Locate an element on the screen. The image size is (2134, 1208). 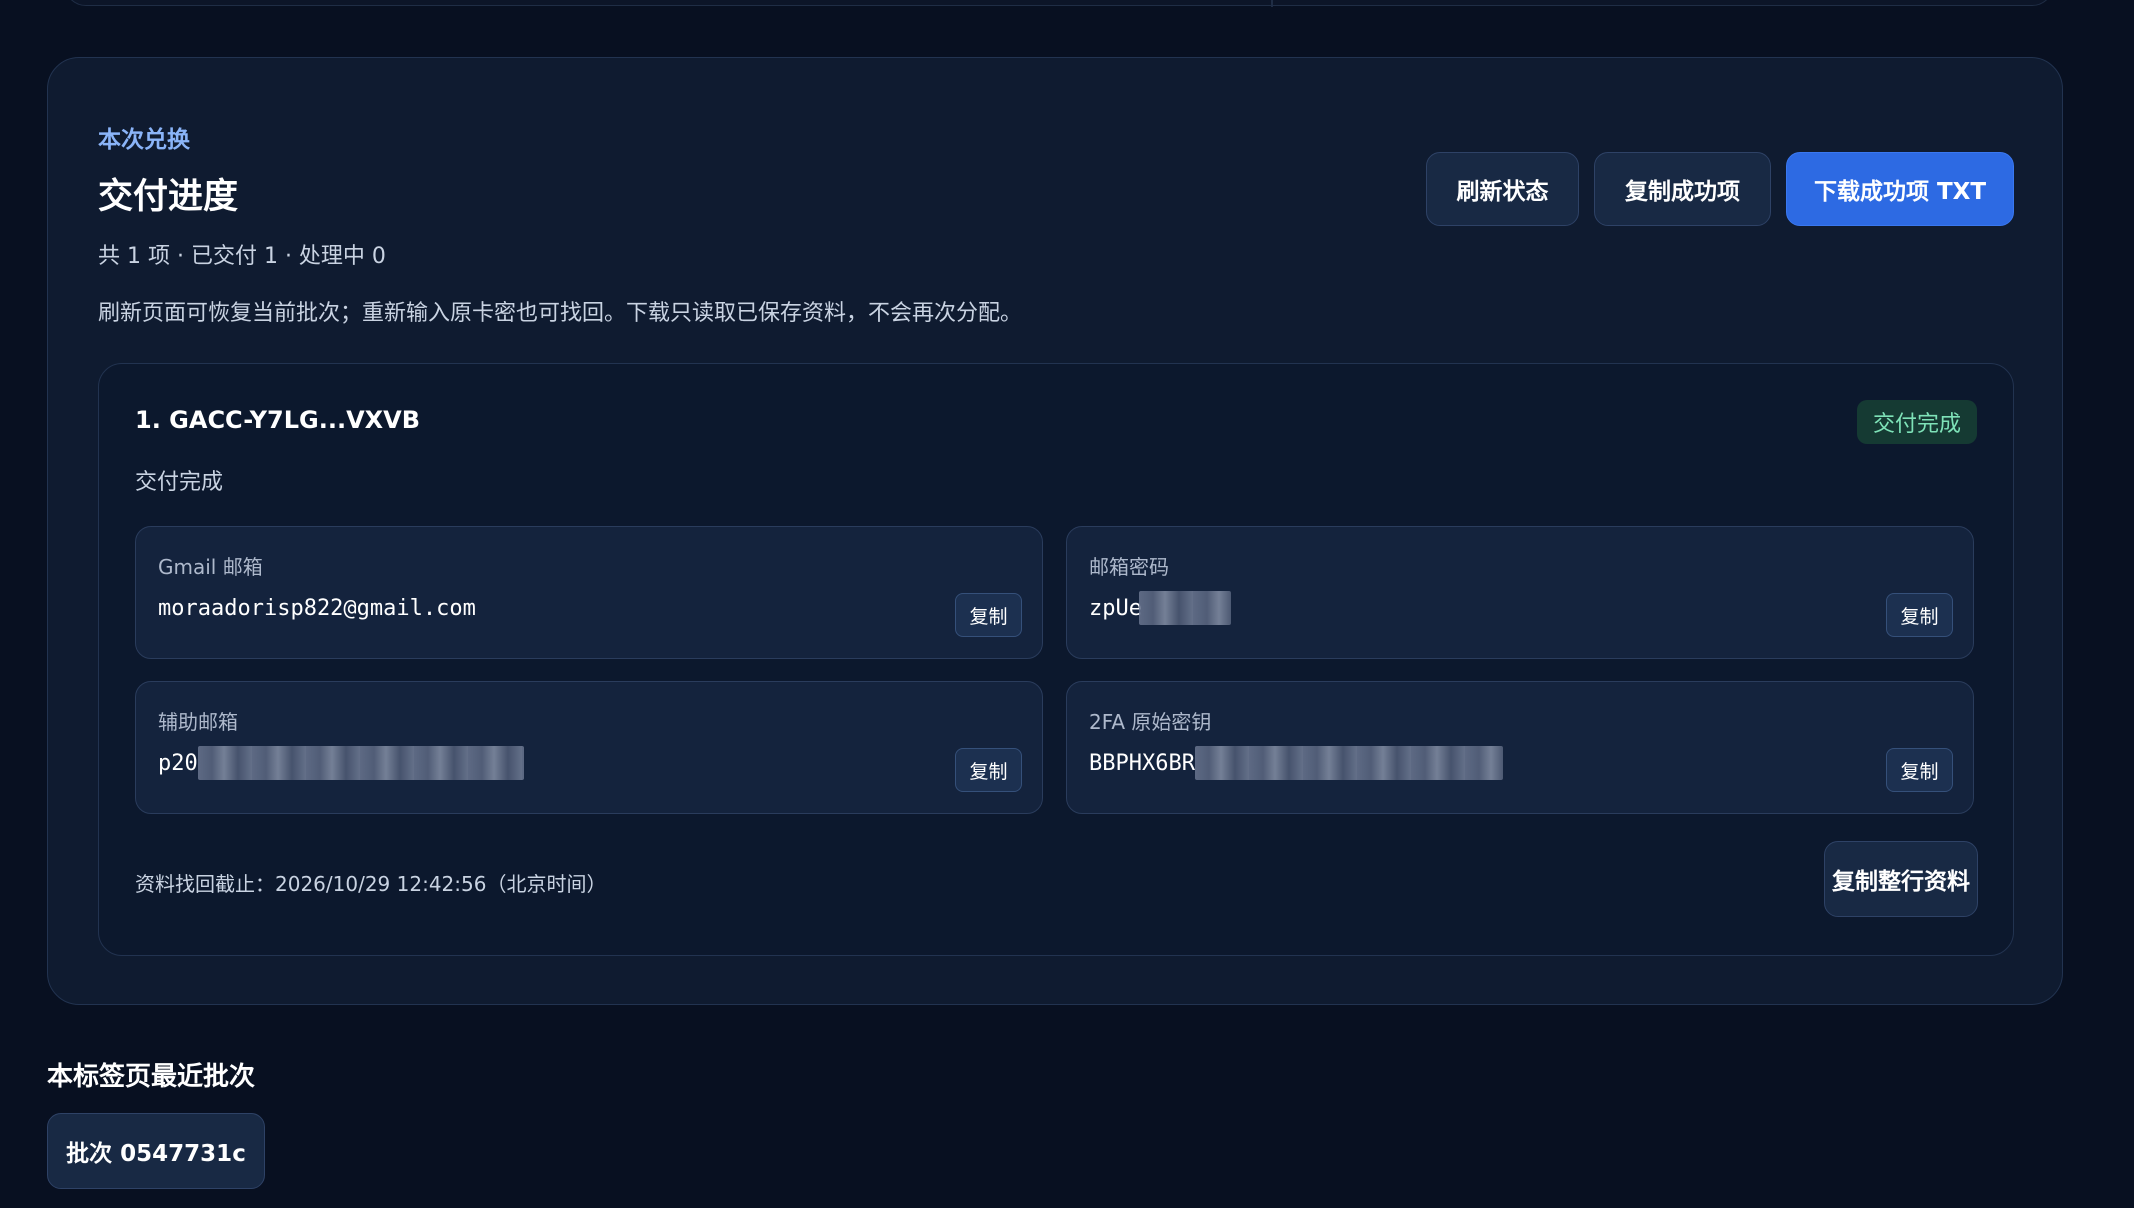
refresh-status-button: 刷新状态 is located at coordinates (1502, 189).